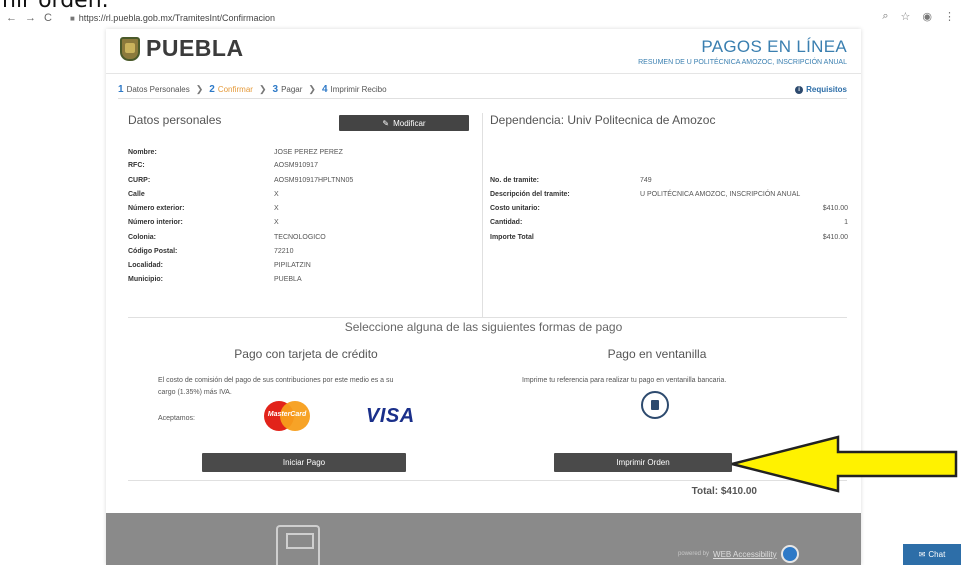 This screenshot has width=961, height=565. What do you see at coordinates (296, 165) in the screenshot?
I see `field-value: AOSM910917` at bounding box center [296, 165].